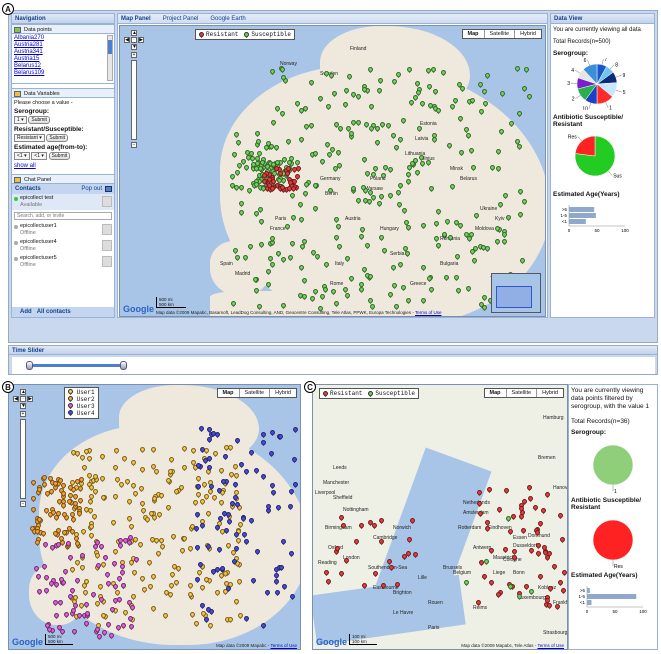 This screenshot has width=661, height=654. Describe the element at coordinates (549, 393) in the screenshot. I see `map-type-hybrid-c: Hybrid` at that location.